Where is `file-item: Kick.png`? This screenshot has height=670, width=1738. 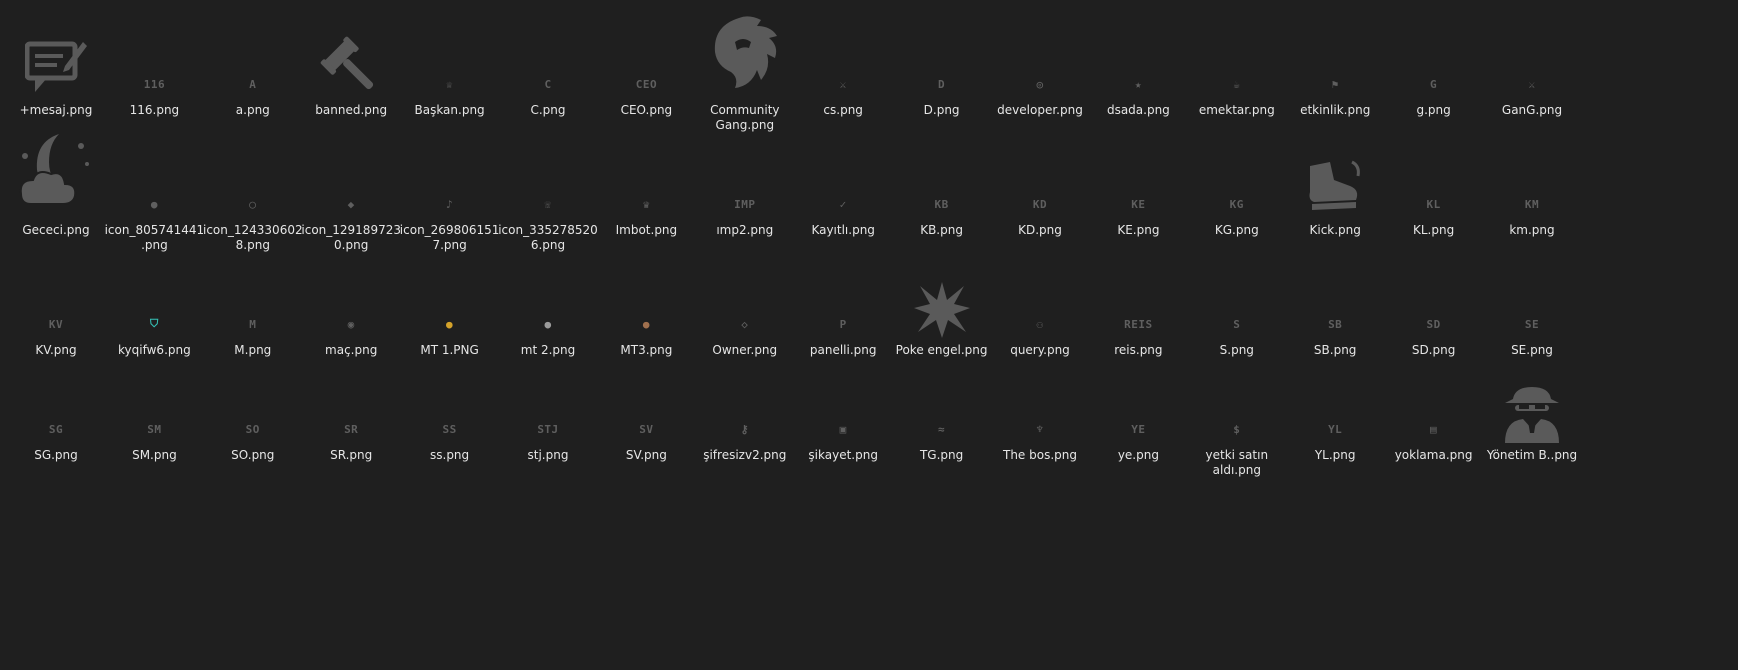
file-item: Kick.png is located at coordinates (1335, 188).